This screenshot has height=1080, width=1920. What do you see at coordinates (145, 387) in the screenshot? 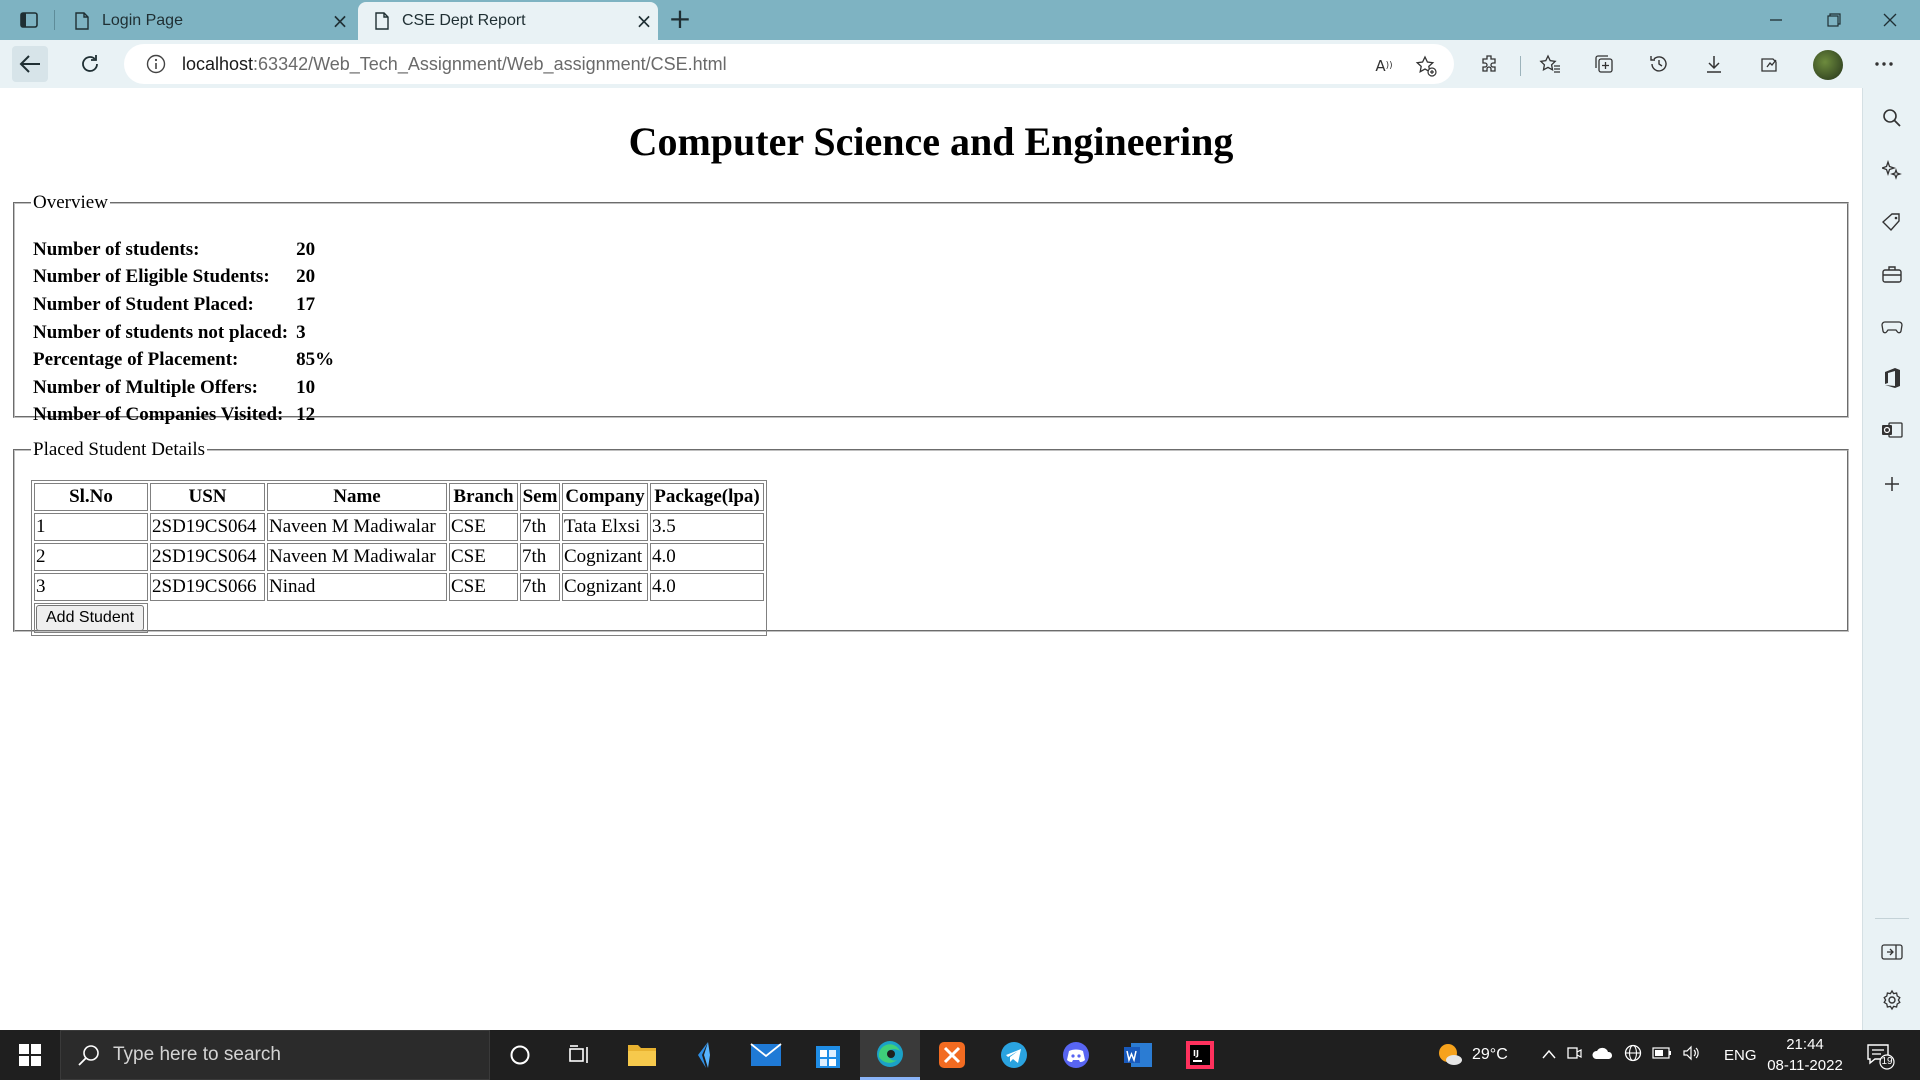
I see `stat-label: Number of Multiple Offers:` at bounding box center [145, 387].